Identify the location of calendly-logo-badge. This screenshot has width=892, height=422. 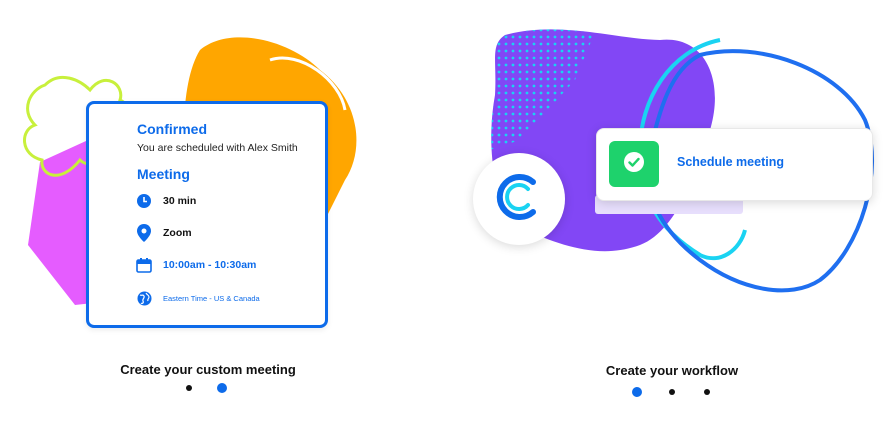
(519, 199).